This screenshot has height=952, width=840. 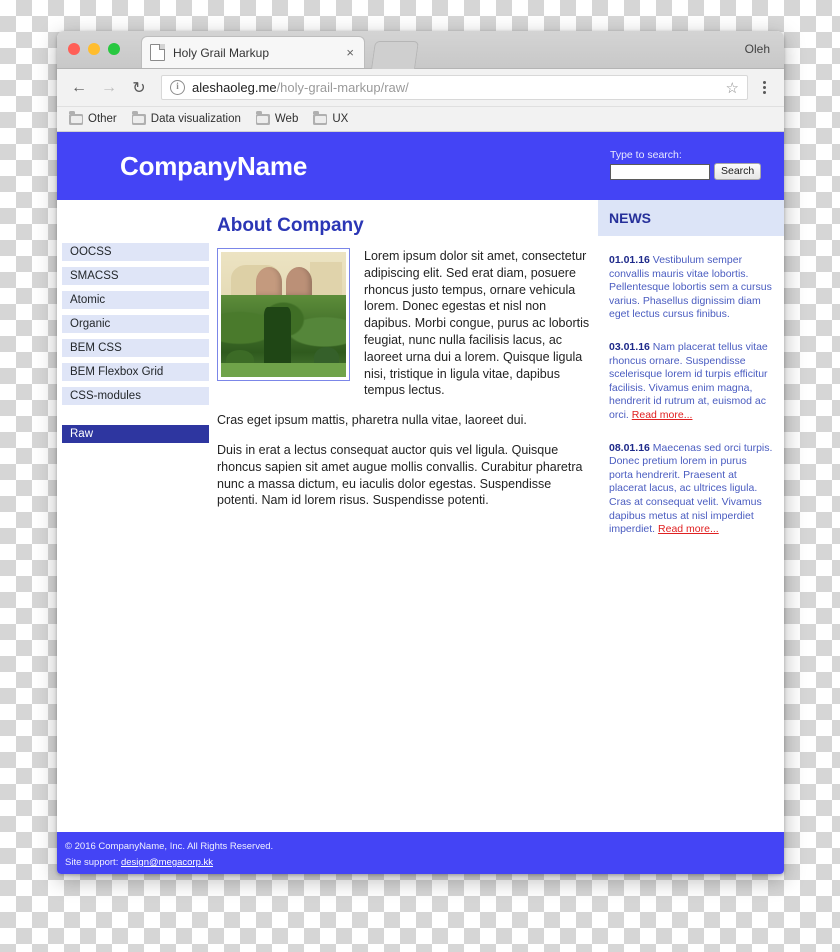 What do you see at coordinates (290, 225) in the screenshot?
I see `page-title: About Company` at bounding box center [290, 225].